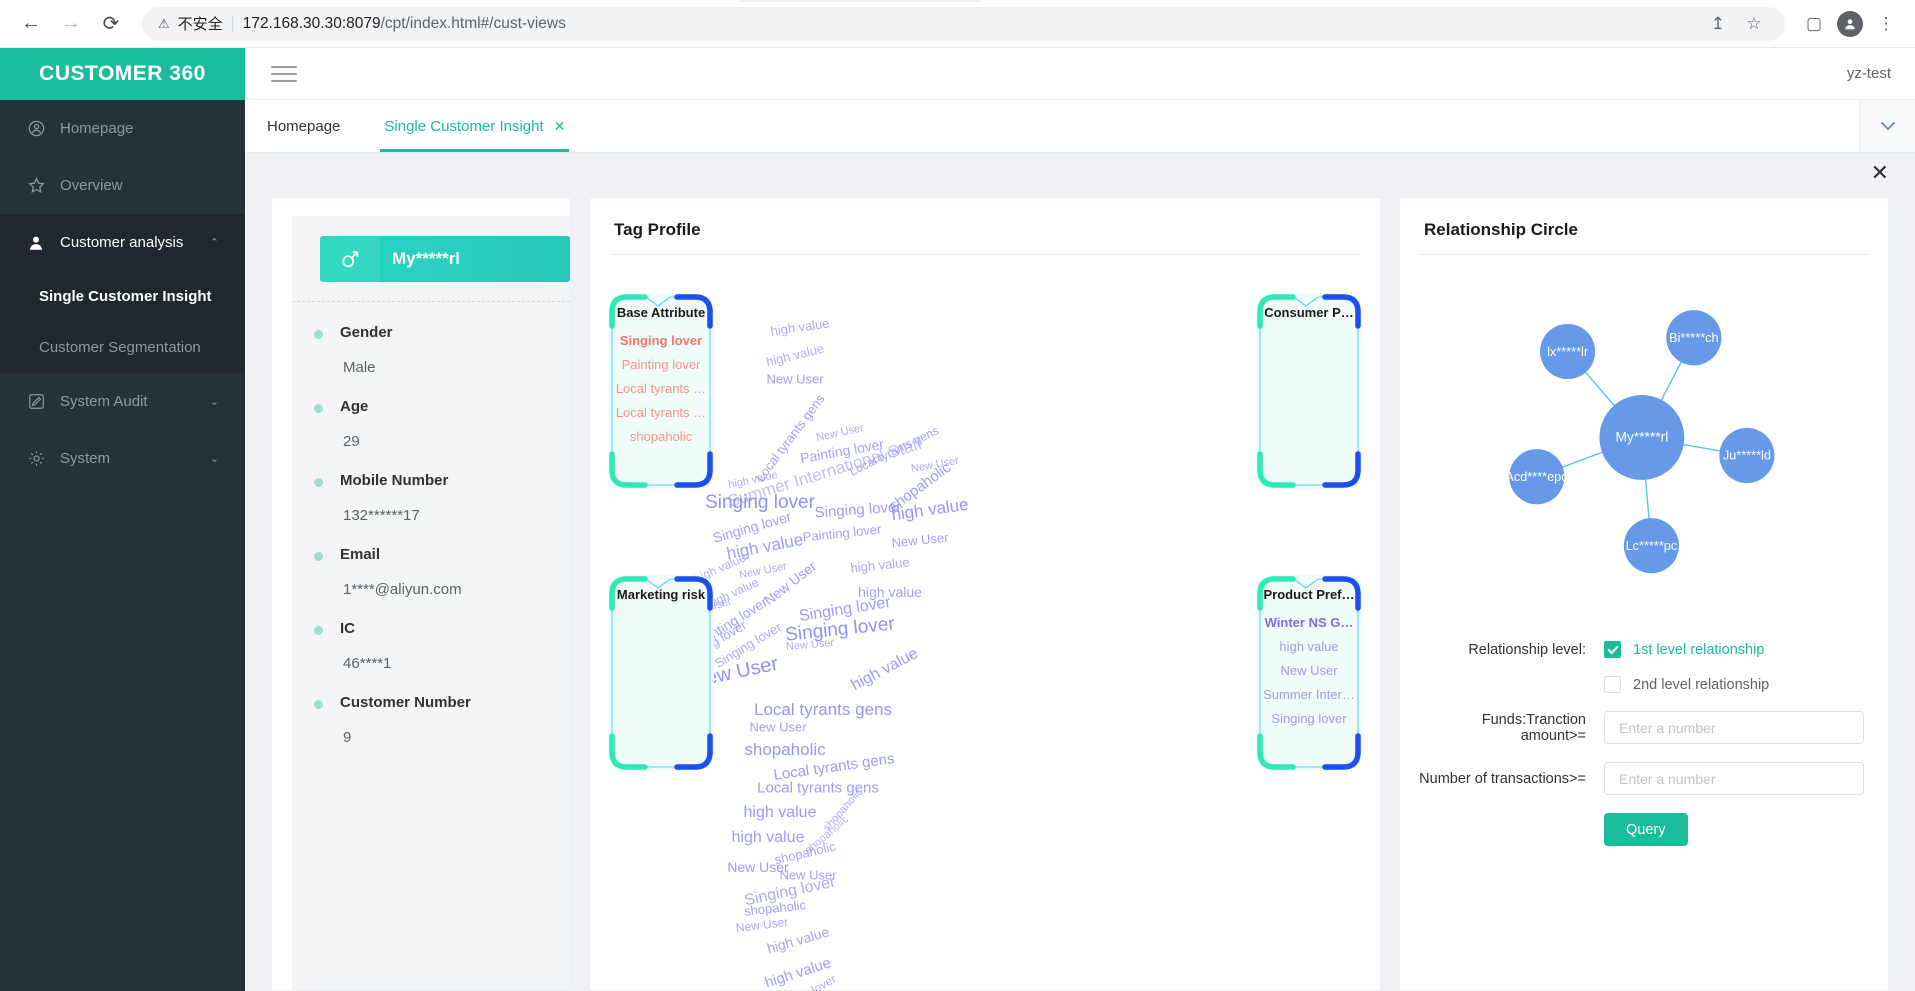 The width and height of the screenshot is (1915, 991). I want to click on field-value: 1****@aliyun.com, so click(402, 589).